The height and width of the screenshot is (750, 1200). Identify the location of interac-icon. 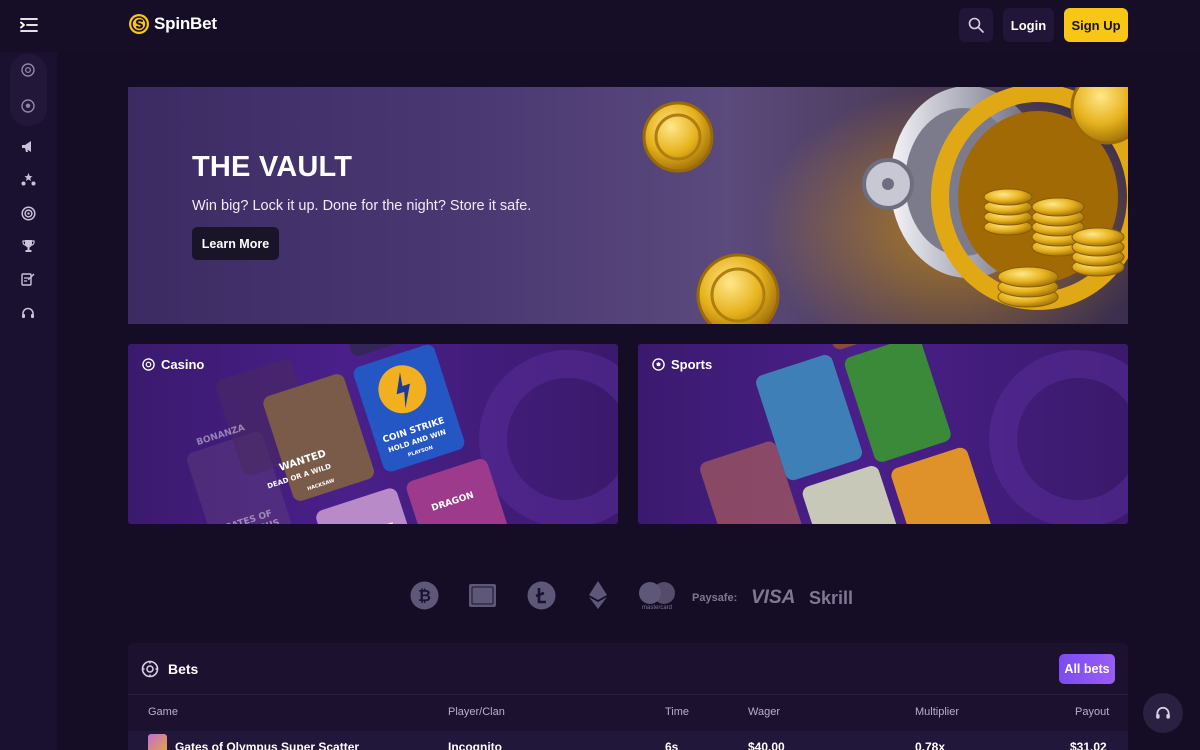
(482, 595).